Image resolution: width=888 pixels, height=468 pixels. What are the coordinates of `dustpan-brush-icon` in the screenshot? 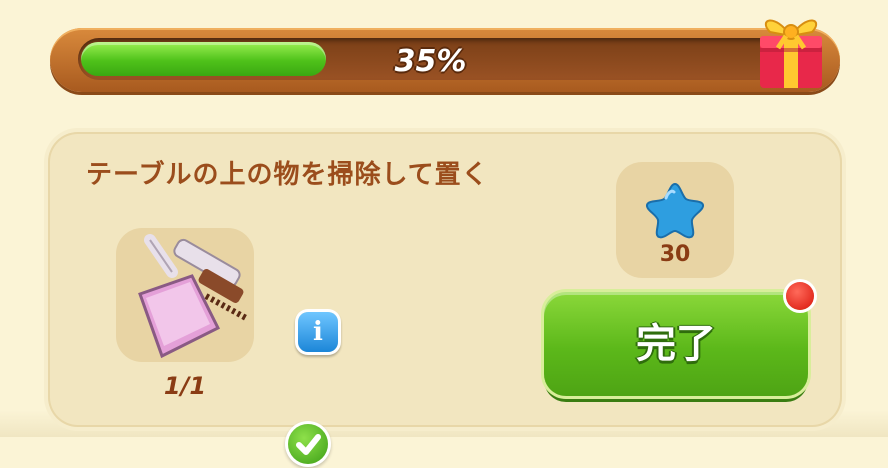 It's located at (193, 296).